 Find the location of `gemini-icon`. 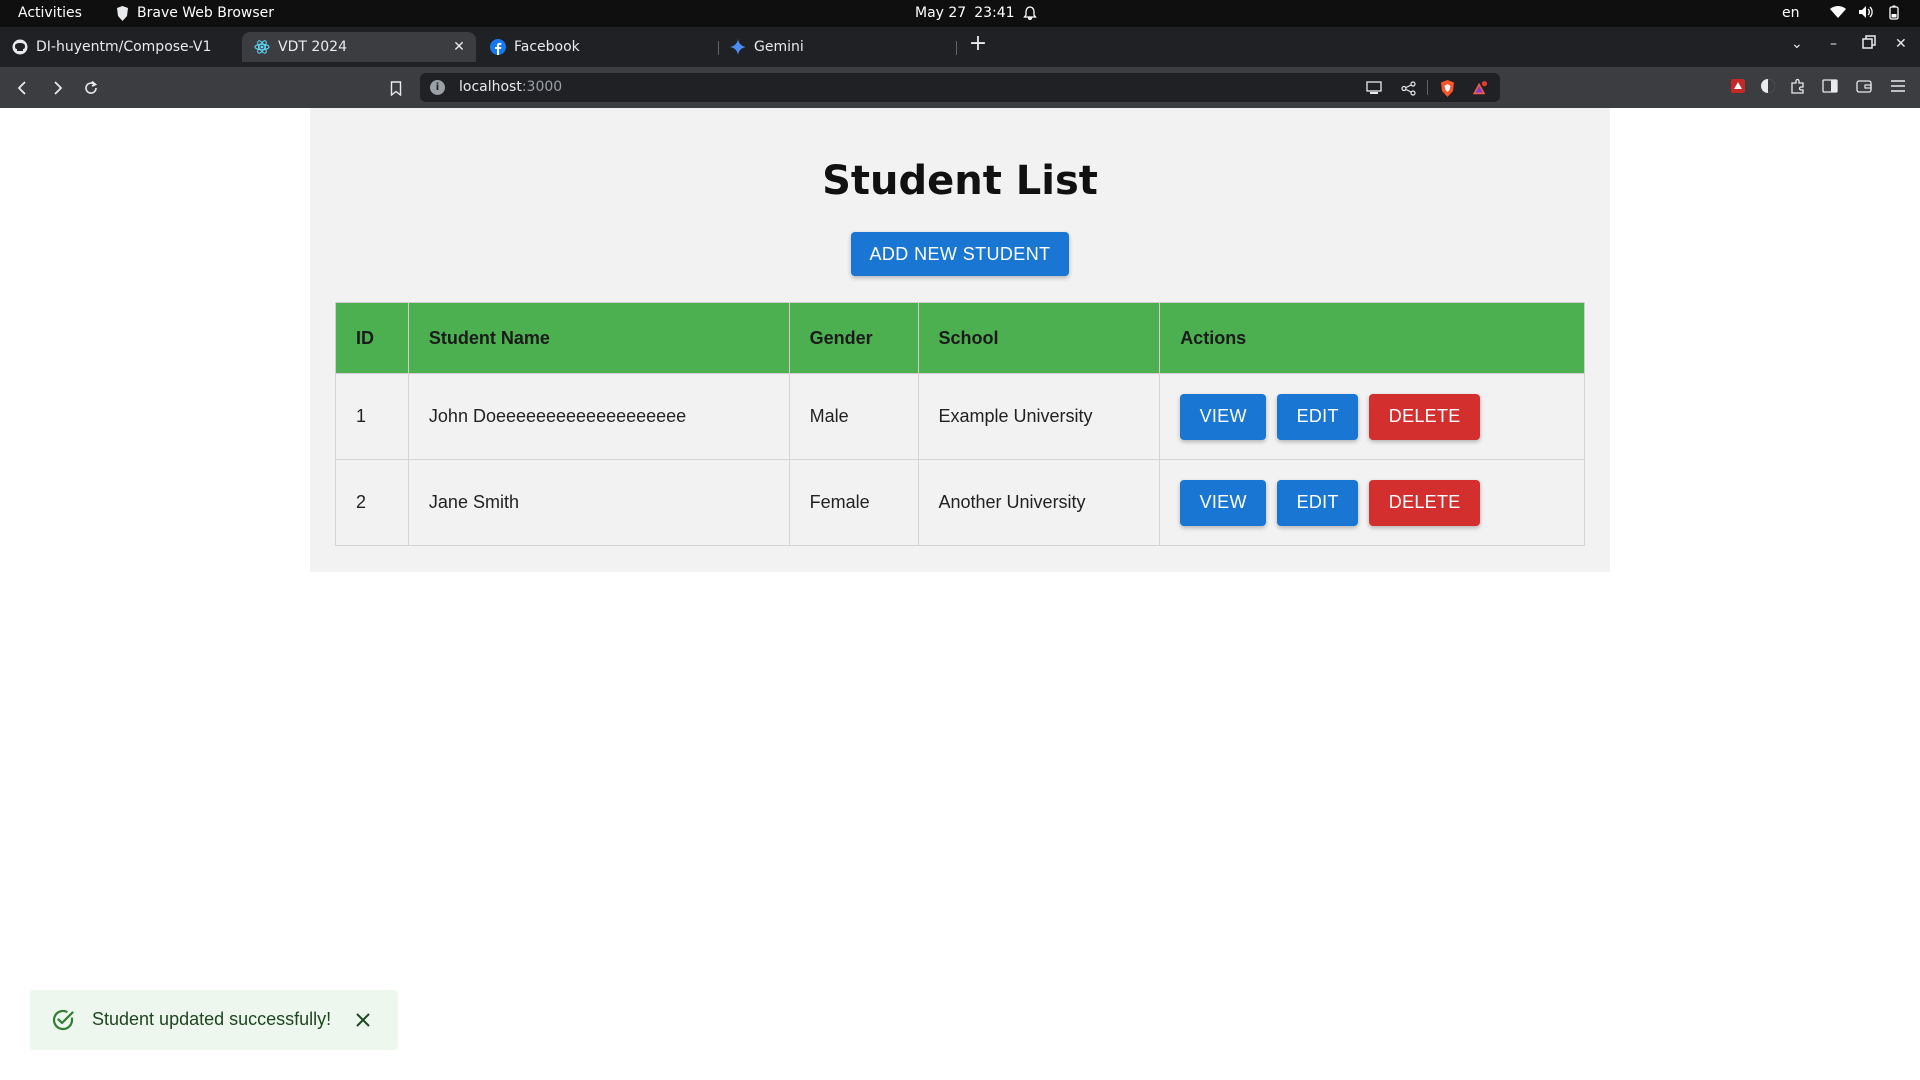

gemini-icon is located at coordinates (738, 47).